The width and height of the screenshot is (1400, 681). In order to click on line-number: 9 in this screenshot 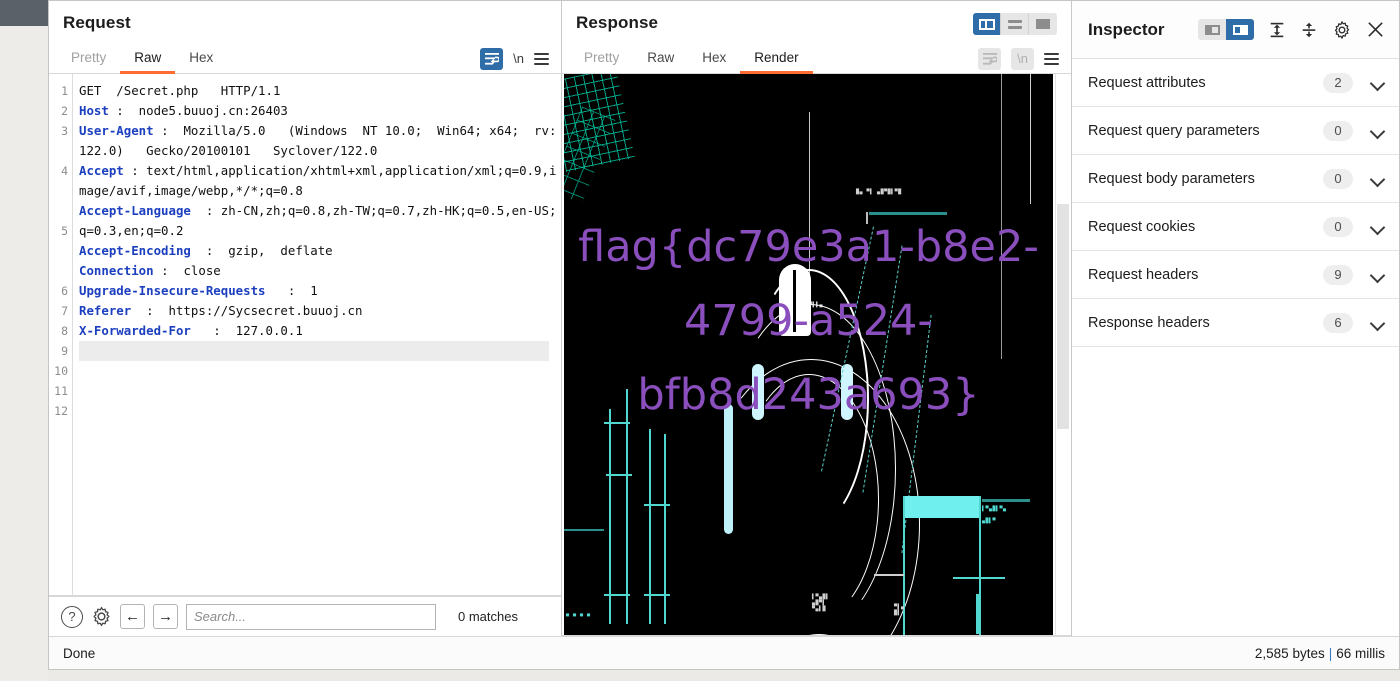, I will do `click(64, 351)`.